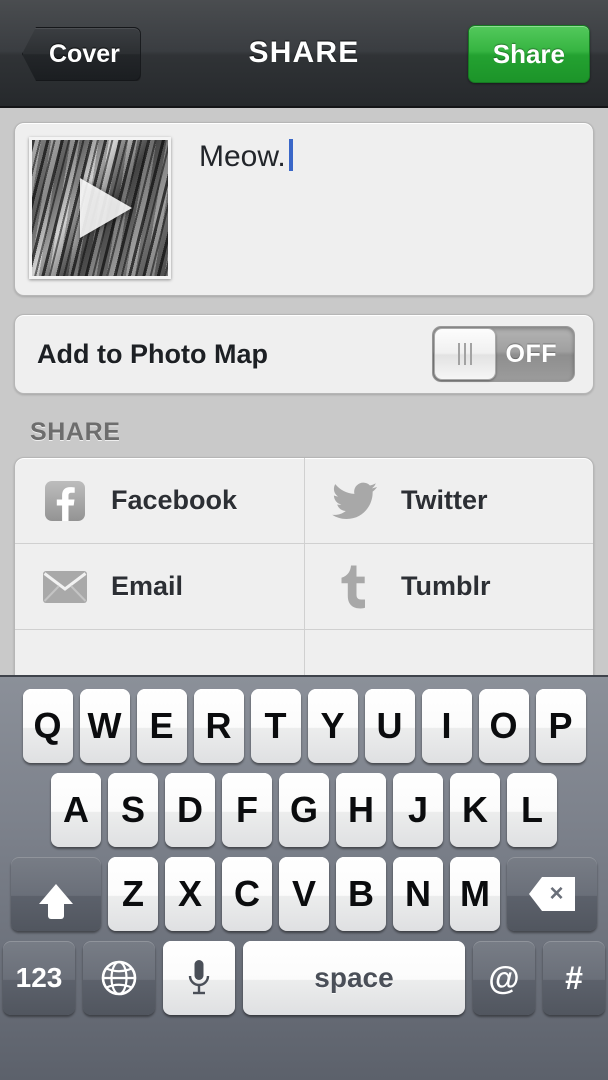 The image size is (608, 1080). I want to click on page-title: SHARE, so click(304, 52).